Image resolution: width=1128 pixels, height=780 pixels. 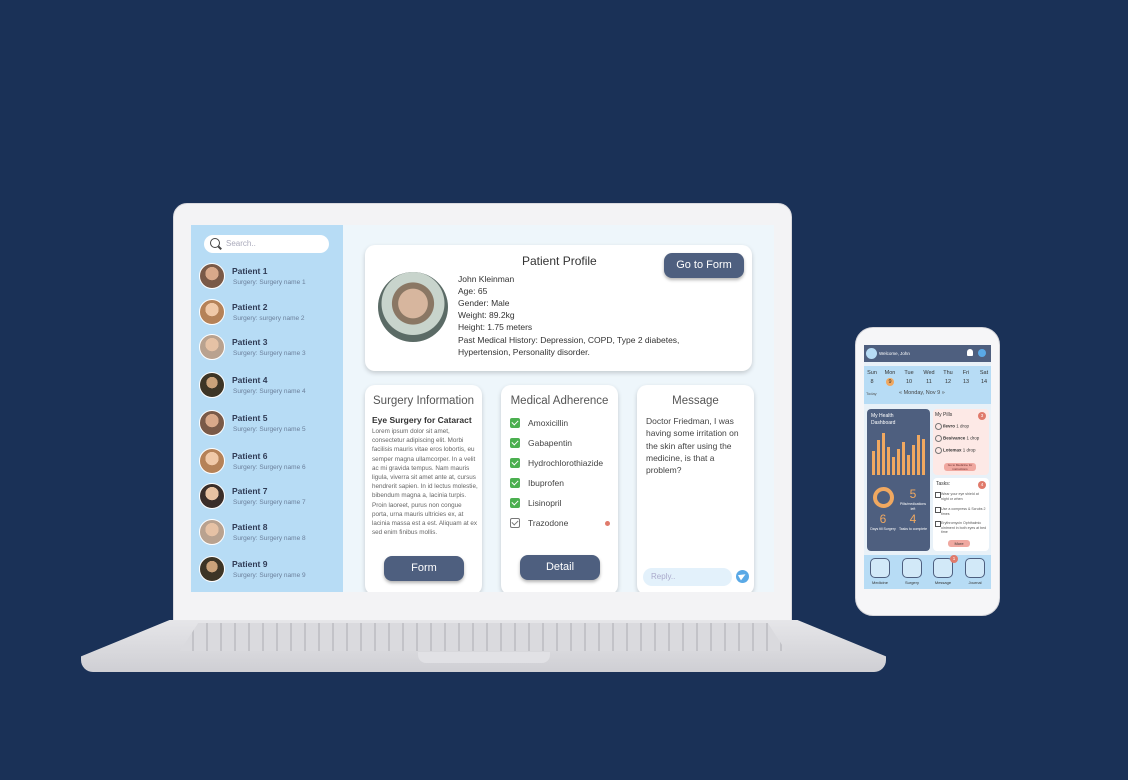 I want to click on pill-name: Lotemax, so click(x=952, y=450).